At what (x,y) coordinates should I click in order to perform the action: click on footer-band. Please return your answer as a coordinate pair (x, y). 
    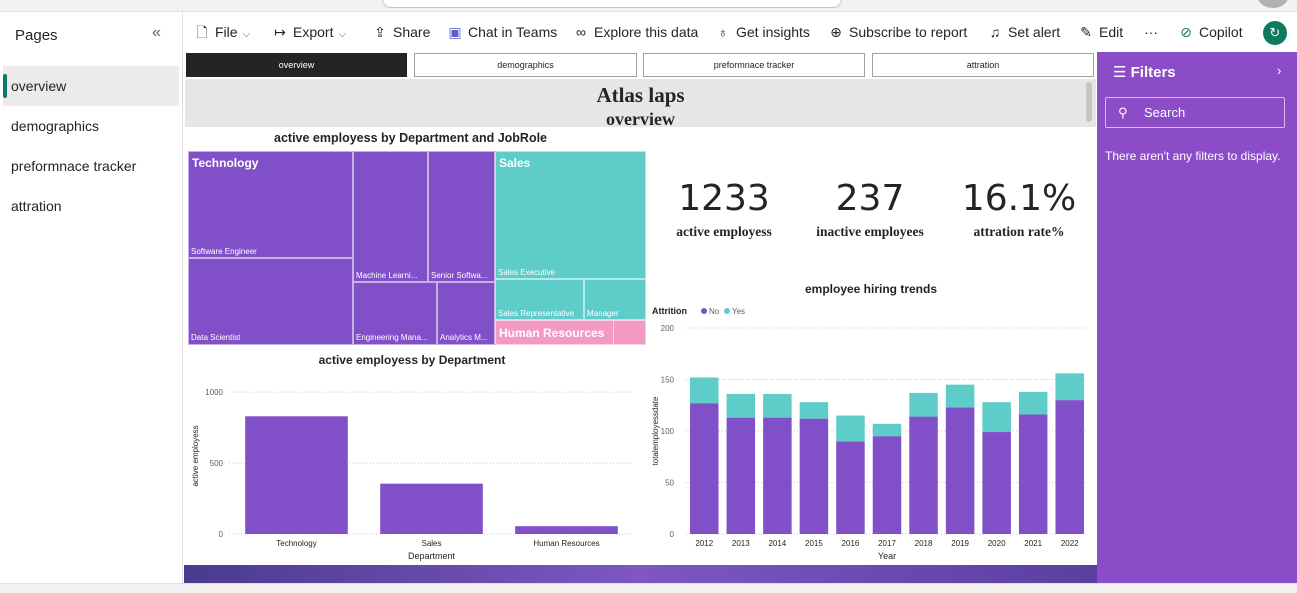
    Looking at the image, I should click on (640, 574).